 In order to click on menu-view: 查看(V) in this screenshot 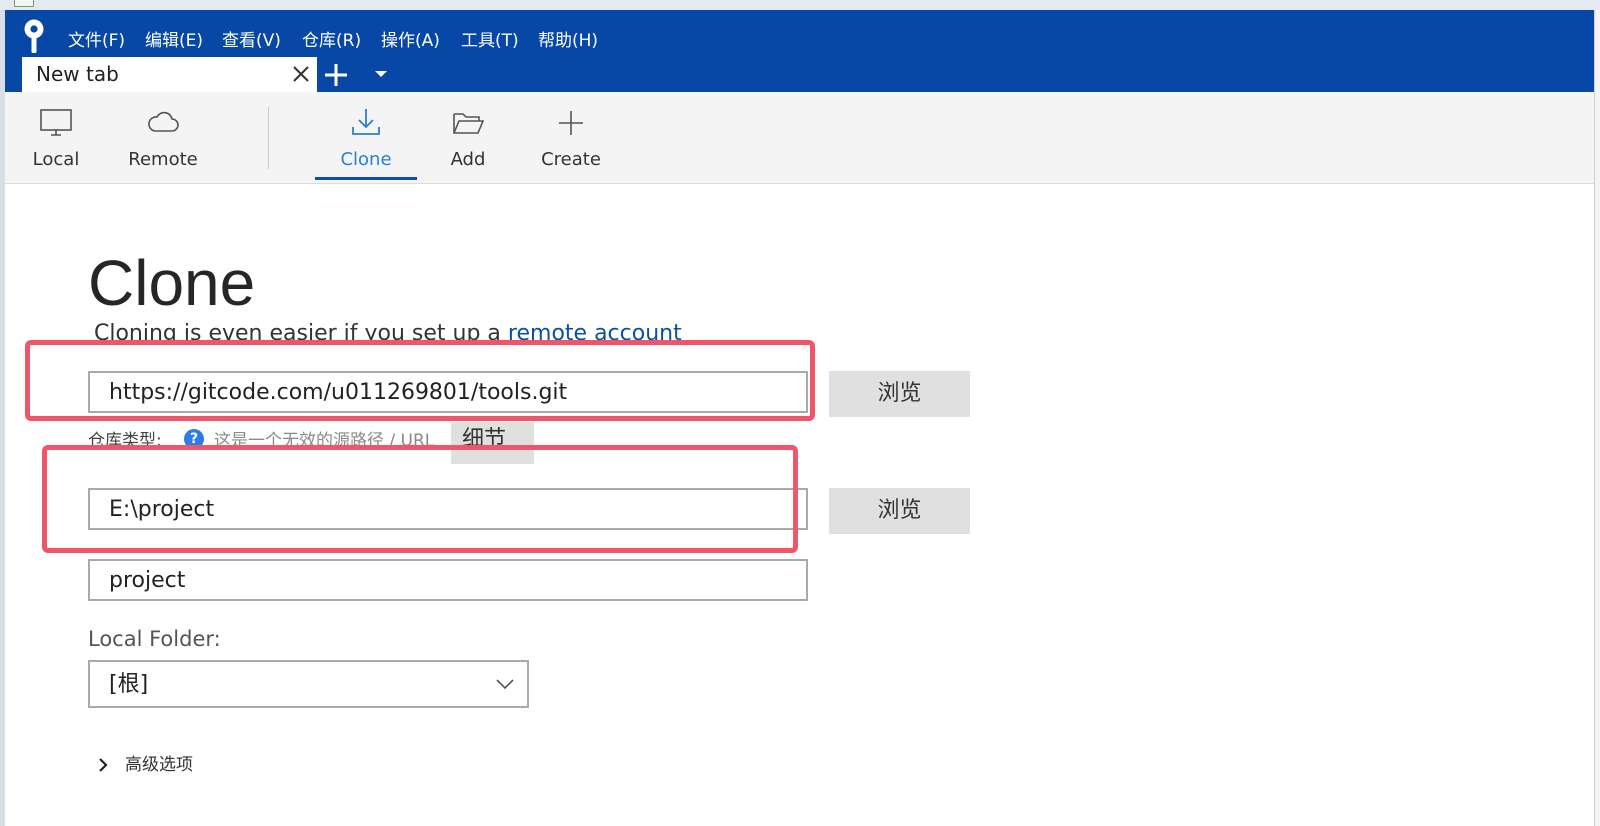, I will do `click(251, 41)`.